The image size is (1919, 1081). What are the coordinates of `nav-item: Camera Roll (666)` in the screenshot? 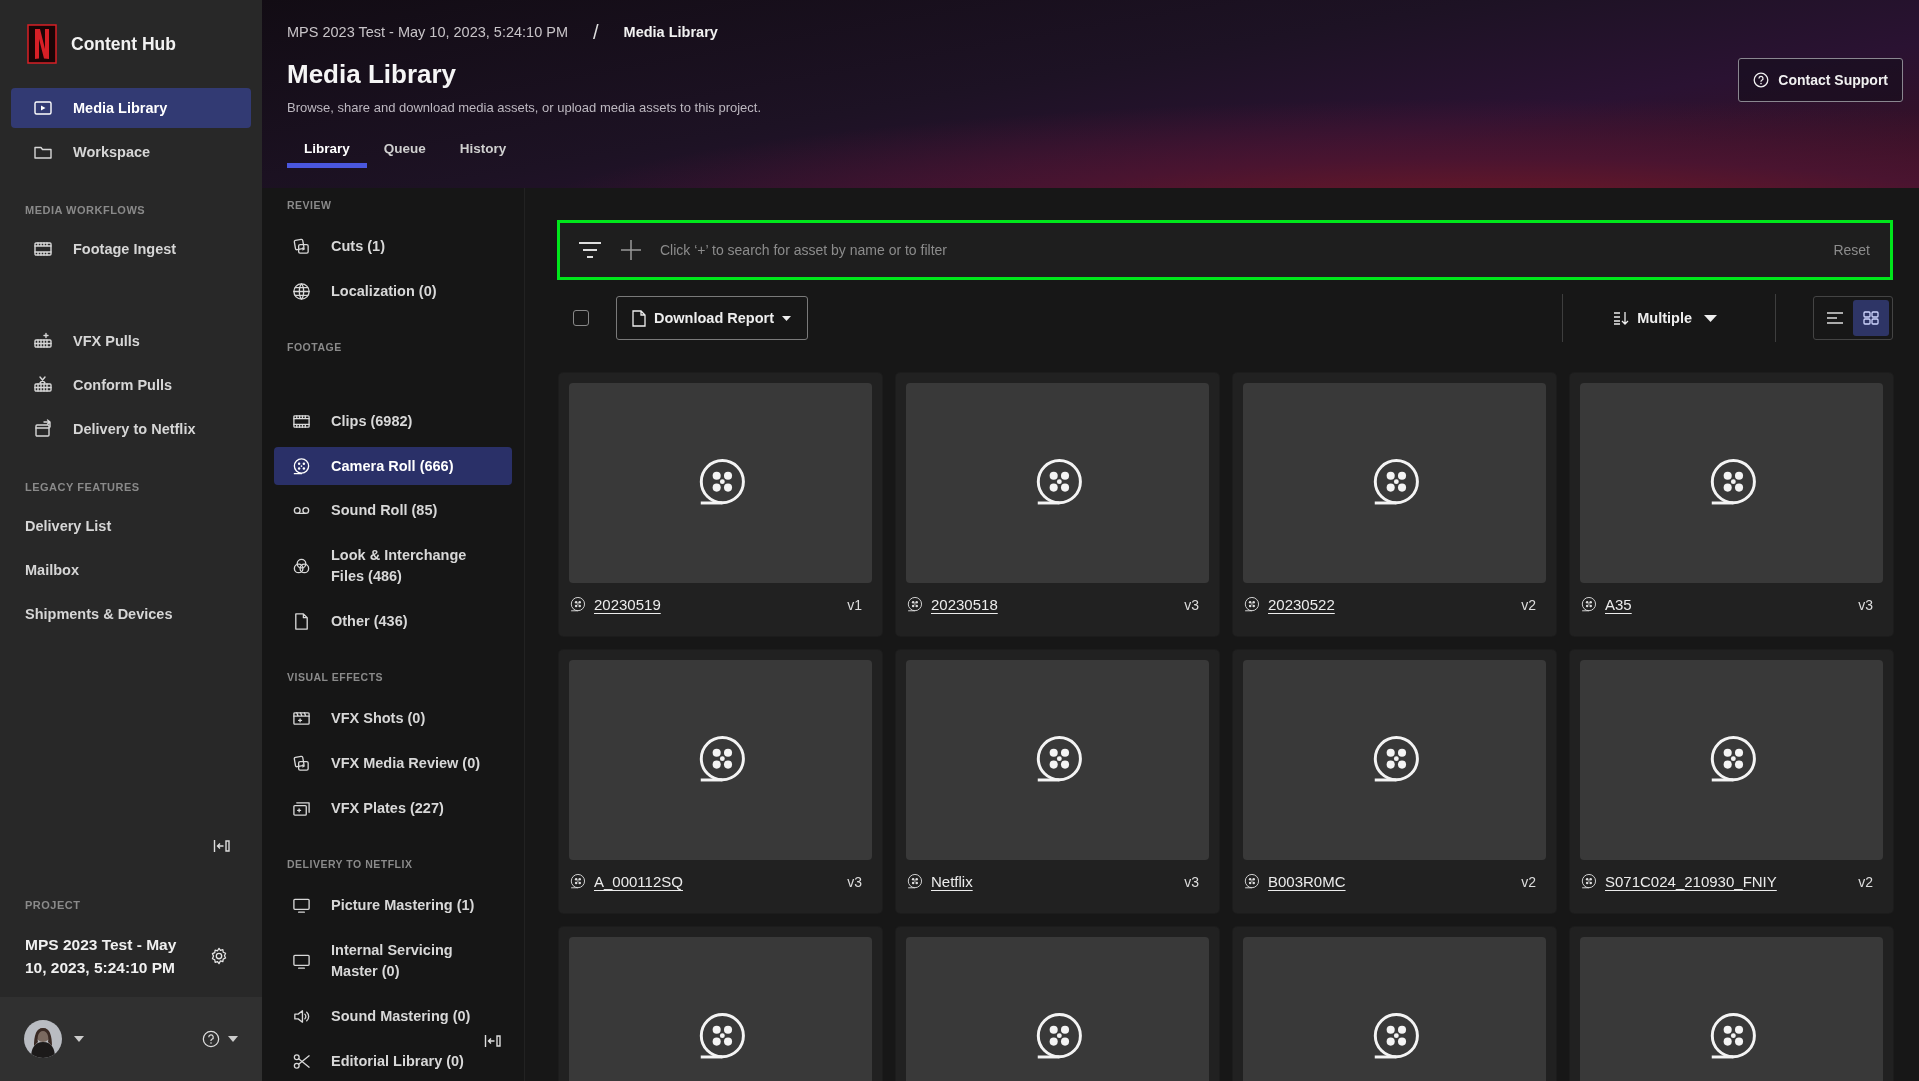 It's located at (393, 466).